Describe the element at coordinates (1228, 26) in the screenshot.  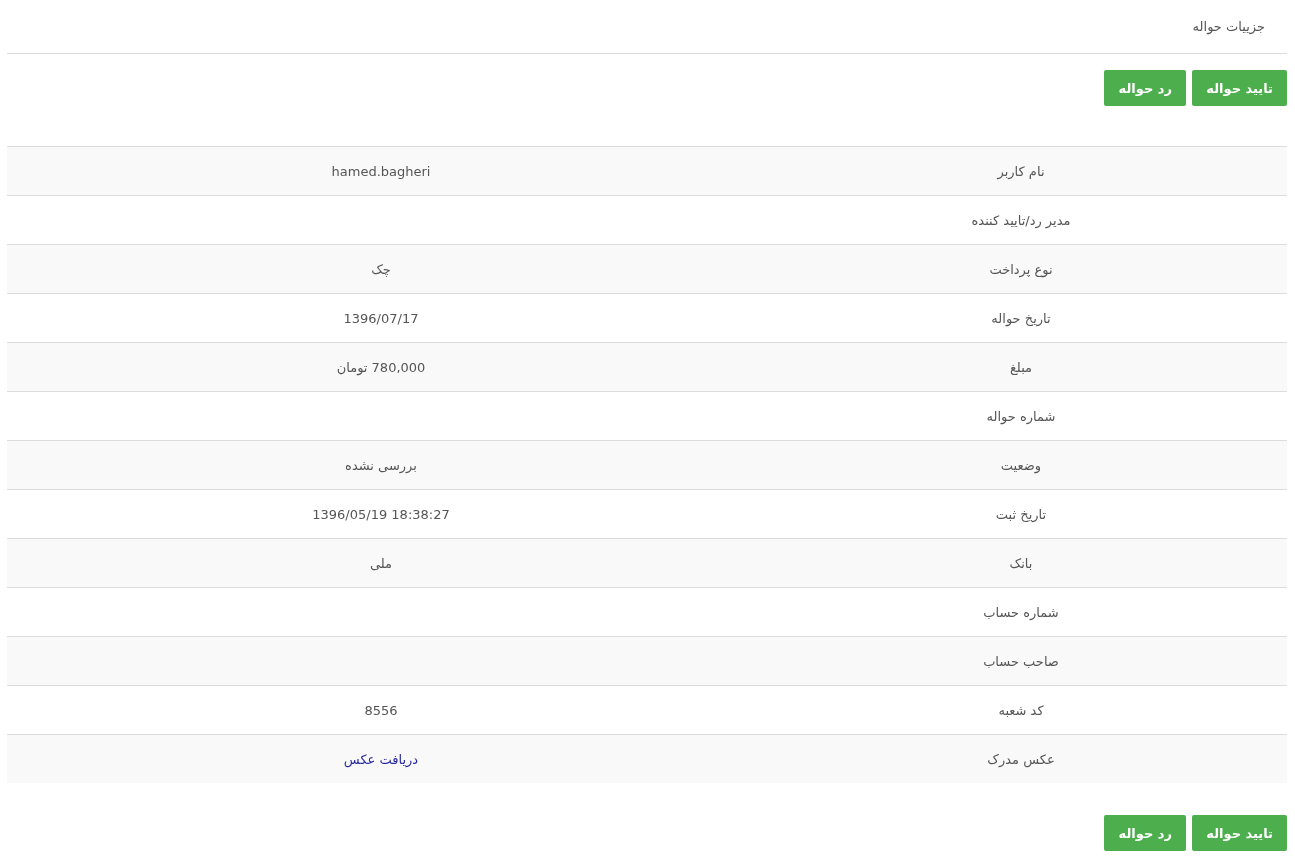
I see `page-title: جزییات حواله` at that location.